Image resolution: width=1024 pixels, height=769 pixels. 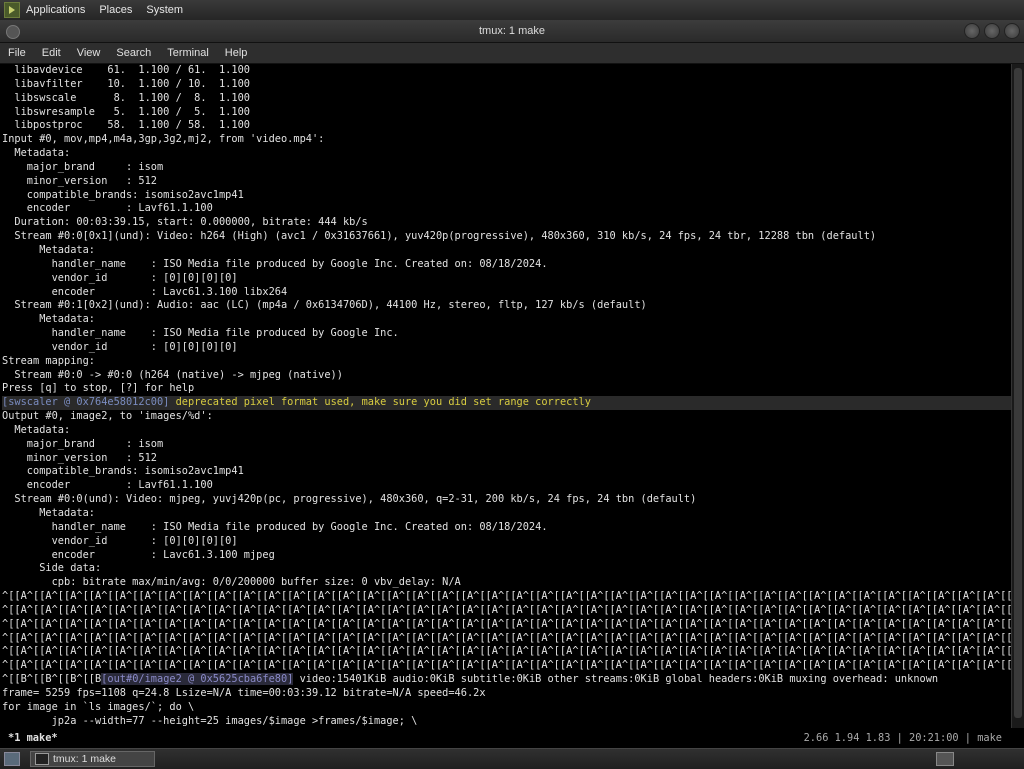 I want to click on window-titlebar: tmux: 1 make, so click(x=512, y=31).